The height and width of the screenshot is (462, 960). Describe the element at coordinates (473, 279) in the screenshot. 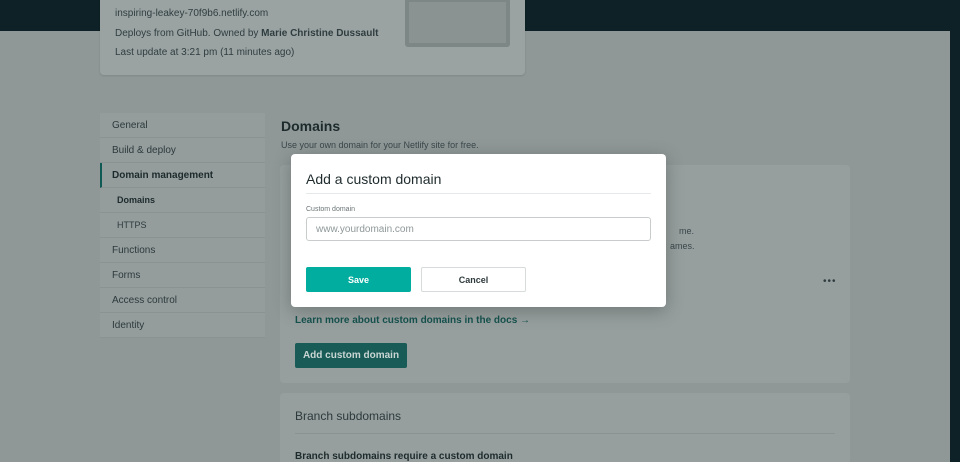

I see `cancel-button: Cancel` at that location.